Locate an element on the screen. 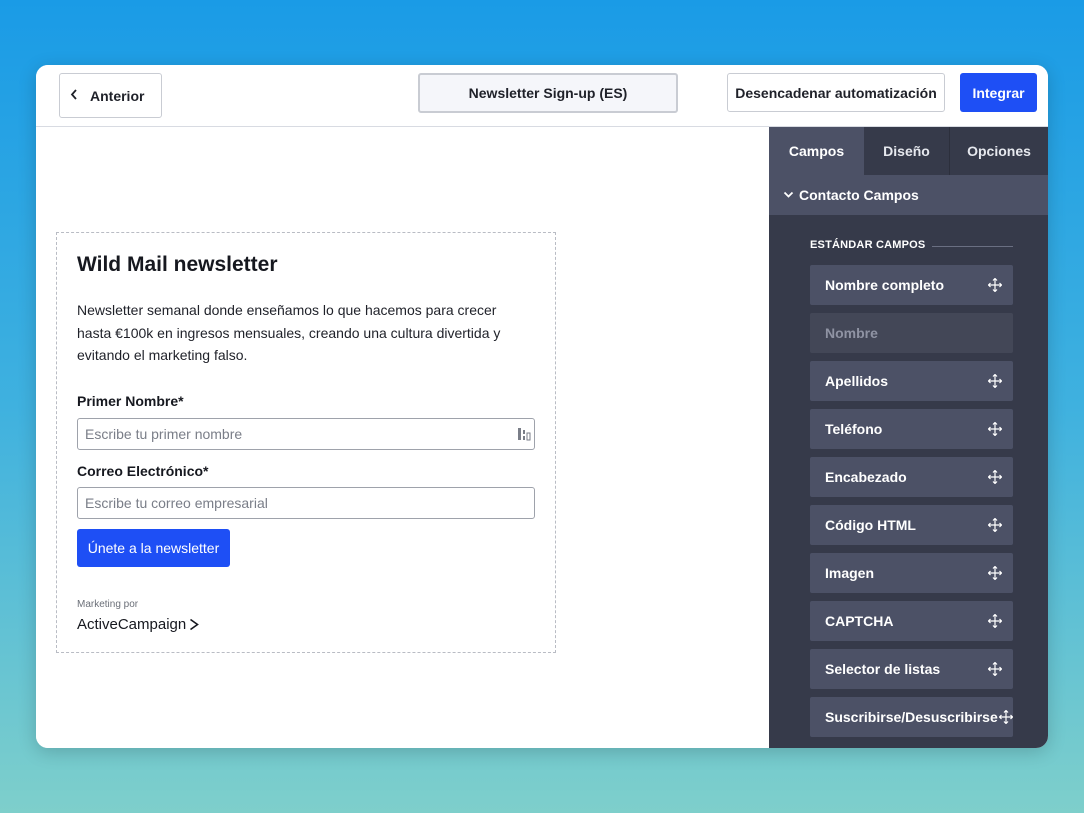 This screenshot has width=1084, height=813. heading-divider is located at coordinates (972, 246).